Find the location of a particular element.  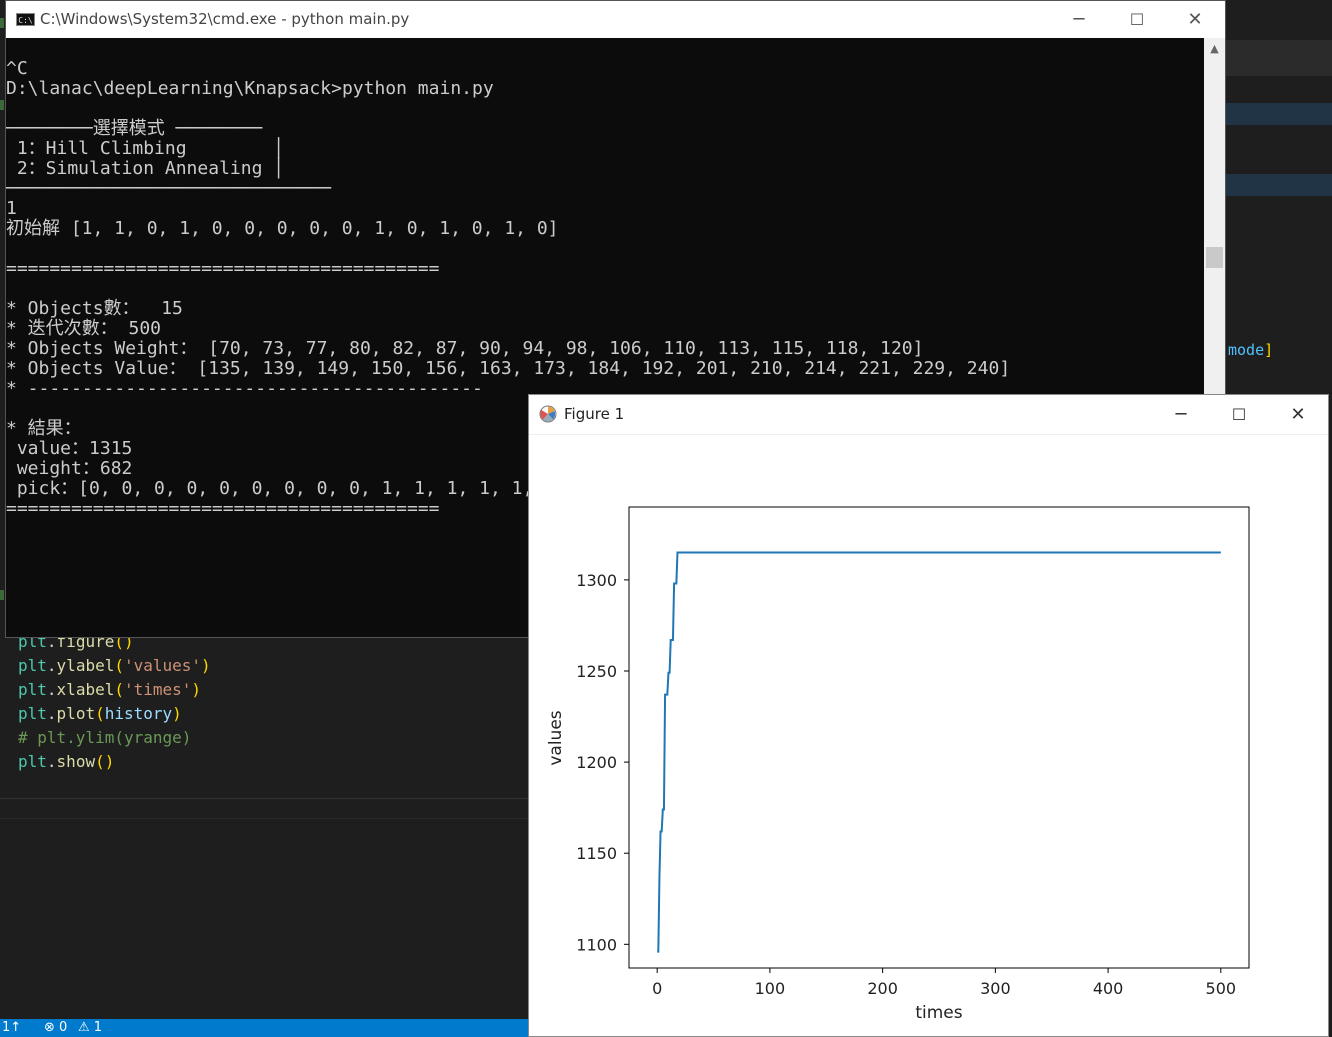

y-tick-label: 1300 is located at coordinates (596, 580).